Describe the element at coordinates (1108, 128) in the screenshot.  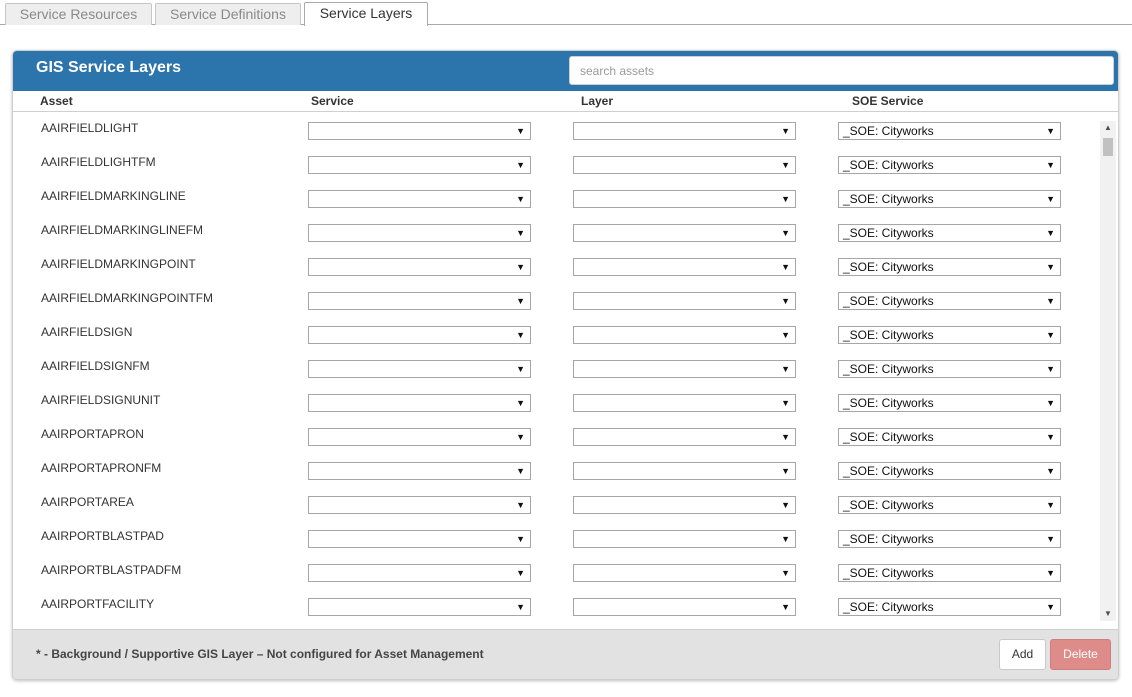
I see `scroll-up-arrow-icon: ▲` at that location.